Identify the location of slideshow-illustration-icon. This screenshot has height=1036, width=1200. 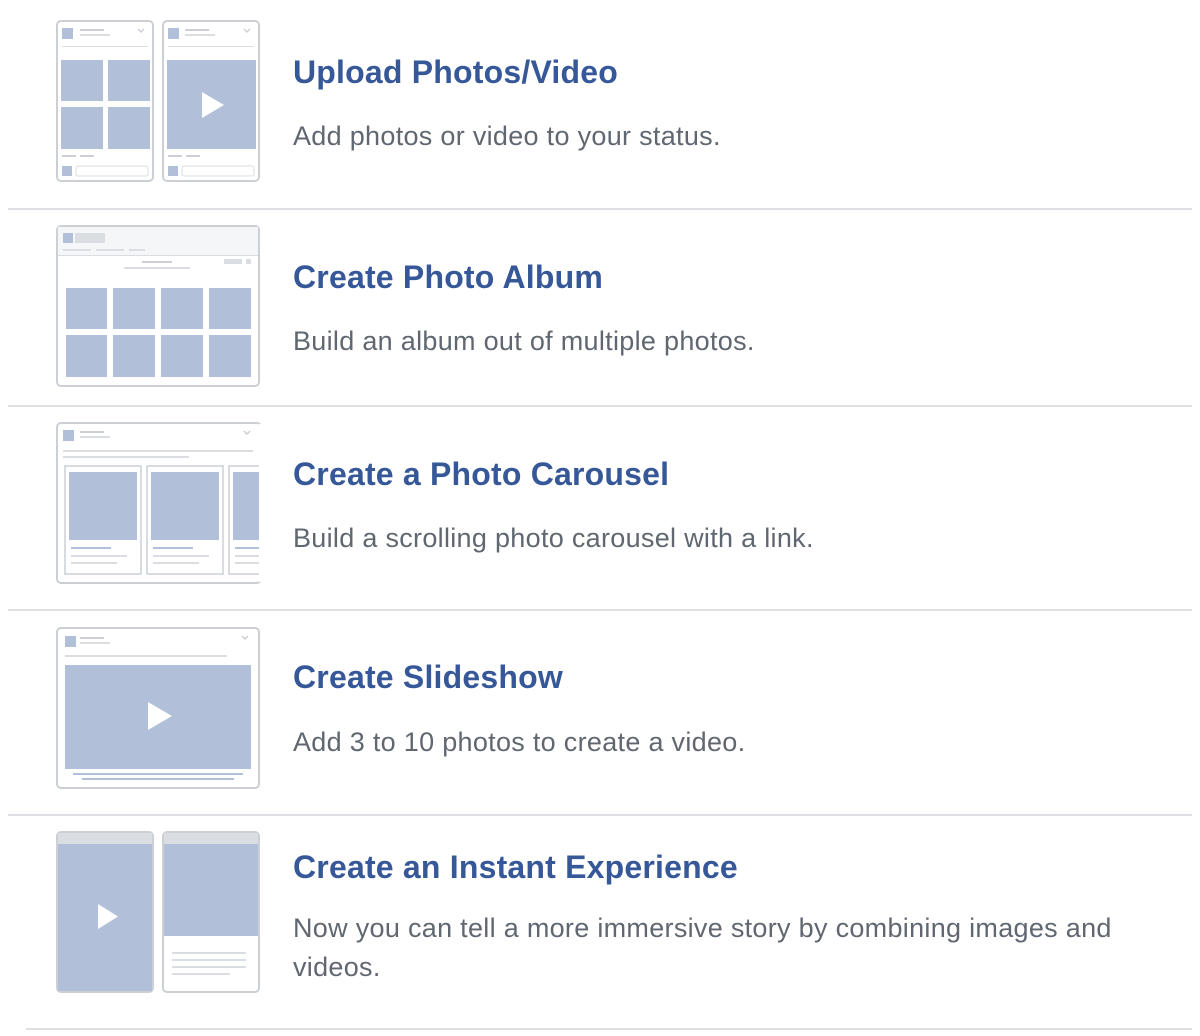
(159, 709).